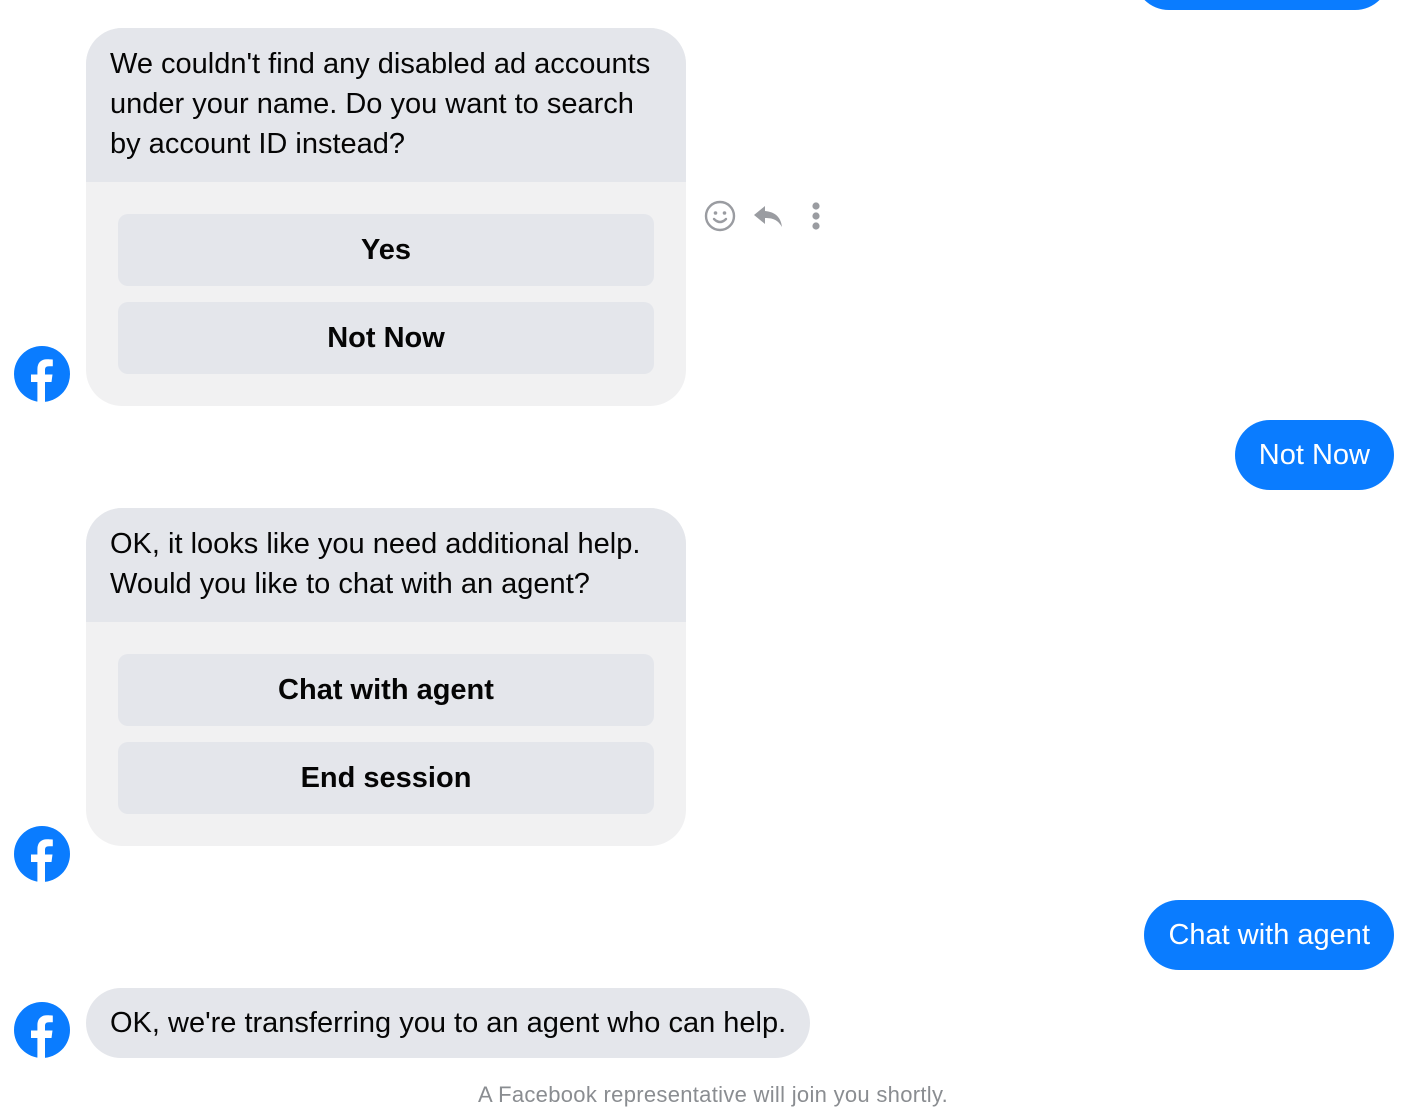 The image size is (1426, 1120). Describe the element at coordinates (386, 778) in the screenshot. I see `end-session-button: End session` at that location.